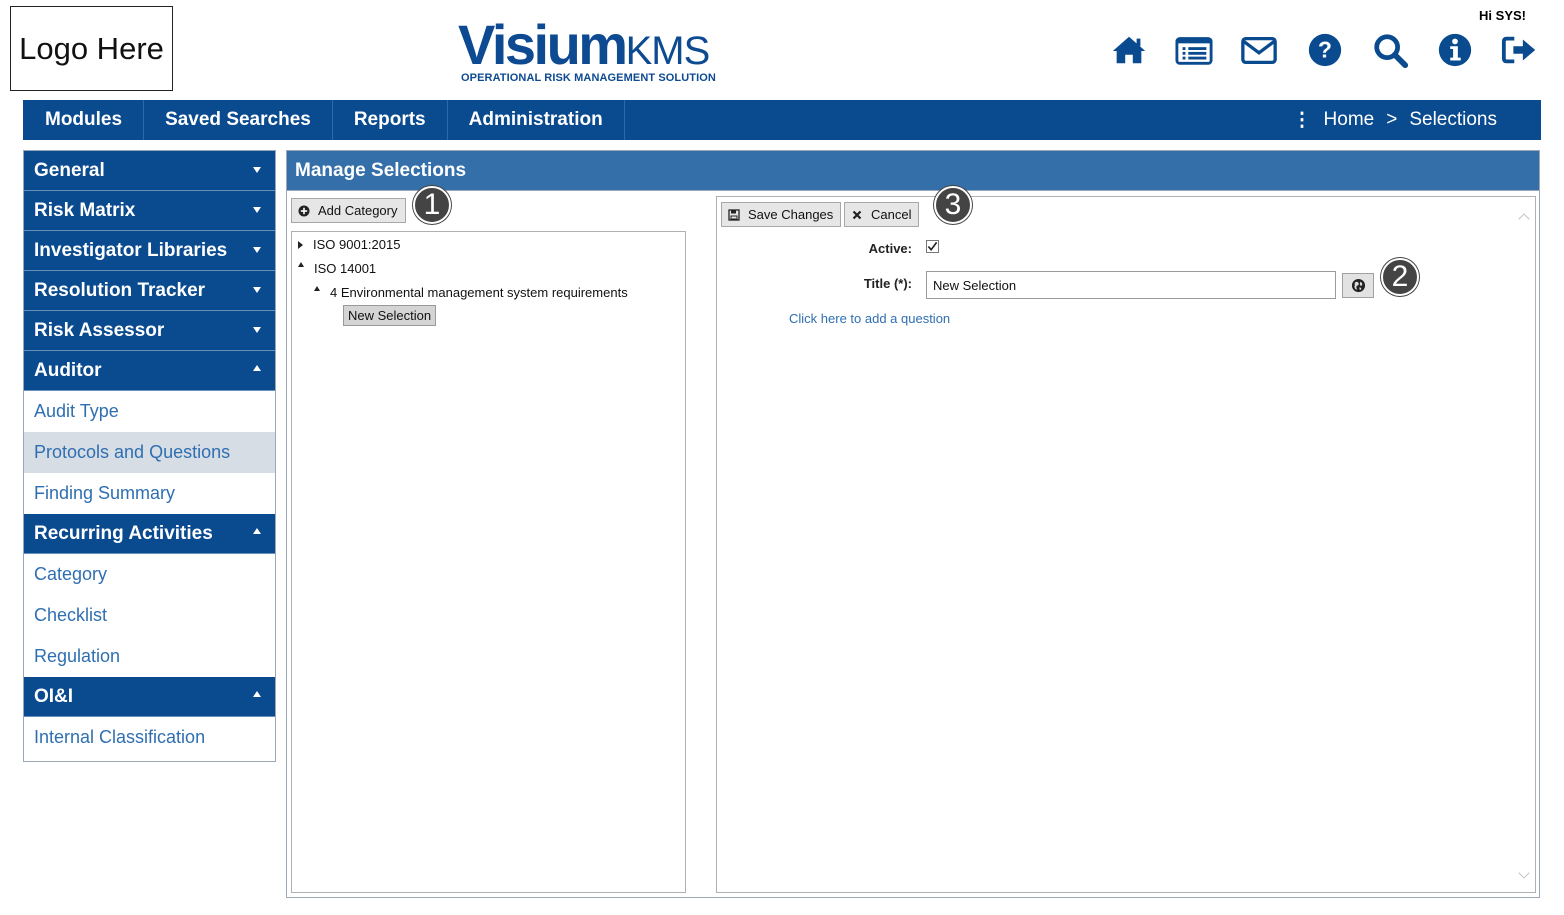 Image resolution: width=1564 pixels, height=915 pixels. I want to click on sidebar-item-audit-type: Audit Type, so click(149, 411).